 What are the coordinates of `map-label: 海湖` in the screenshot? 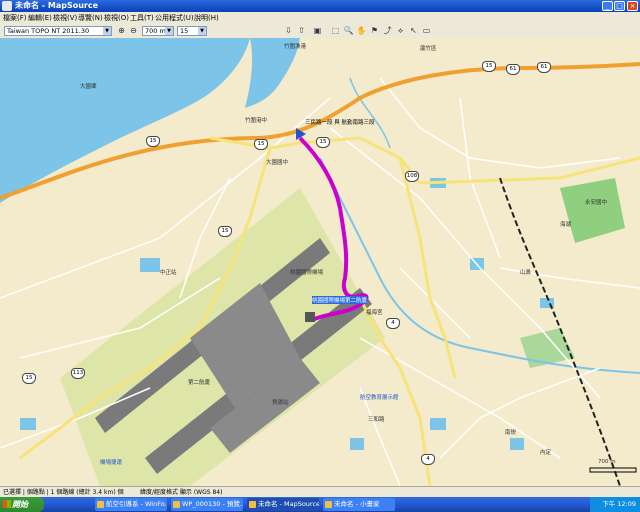 It's located at (566, 225).